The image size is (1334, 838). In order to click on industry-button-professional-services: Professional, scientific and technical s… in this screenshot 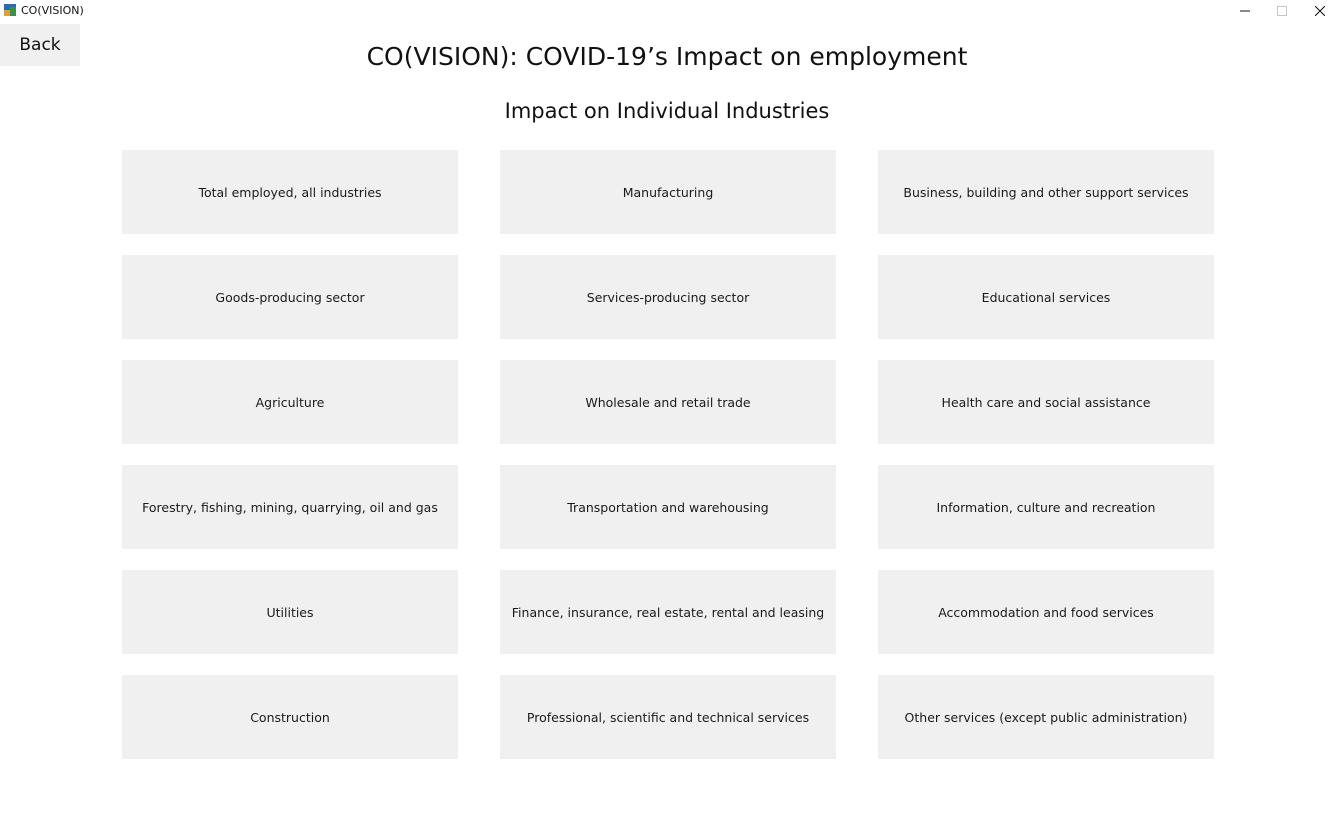, I will do `click(668, 717)`.